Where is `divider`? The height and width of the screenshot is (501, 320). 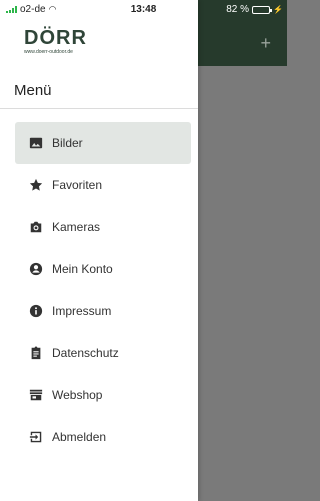
divider is located at coordinates (99, 108).